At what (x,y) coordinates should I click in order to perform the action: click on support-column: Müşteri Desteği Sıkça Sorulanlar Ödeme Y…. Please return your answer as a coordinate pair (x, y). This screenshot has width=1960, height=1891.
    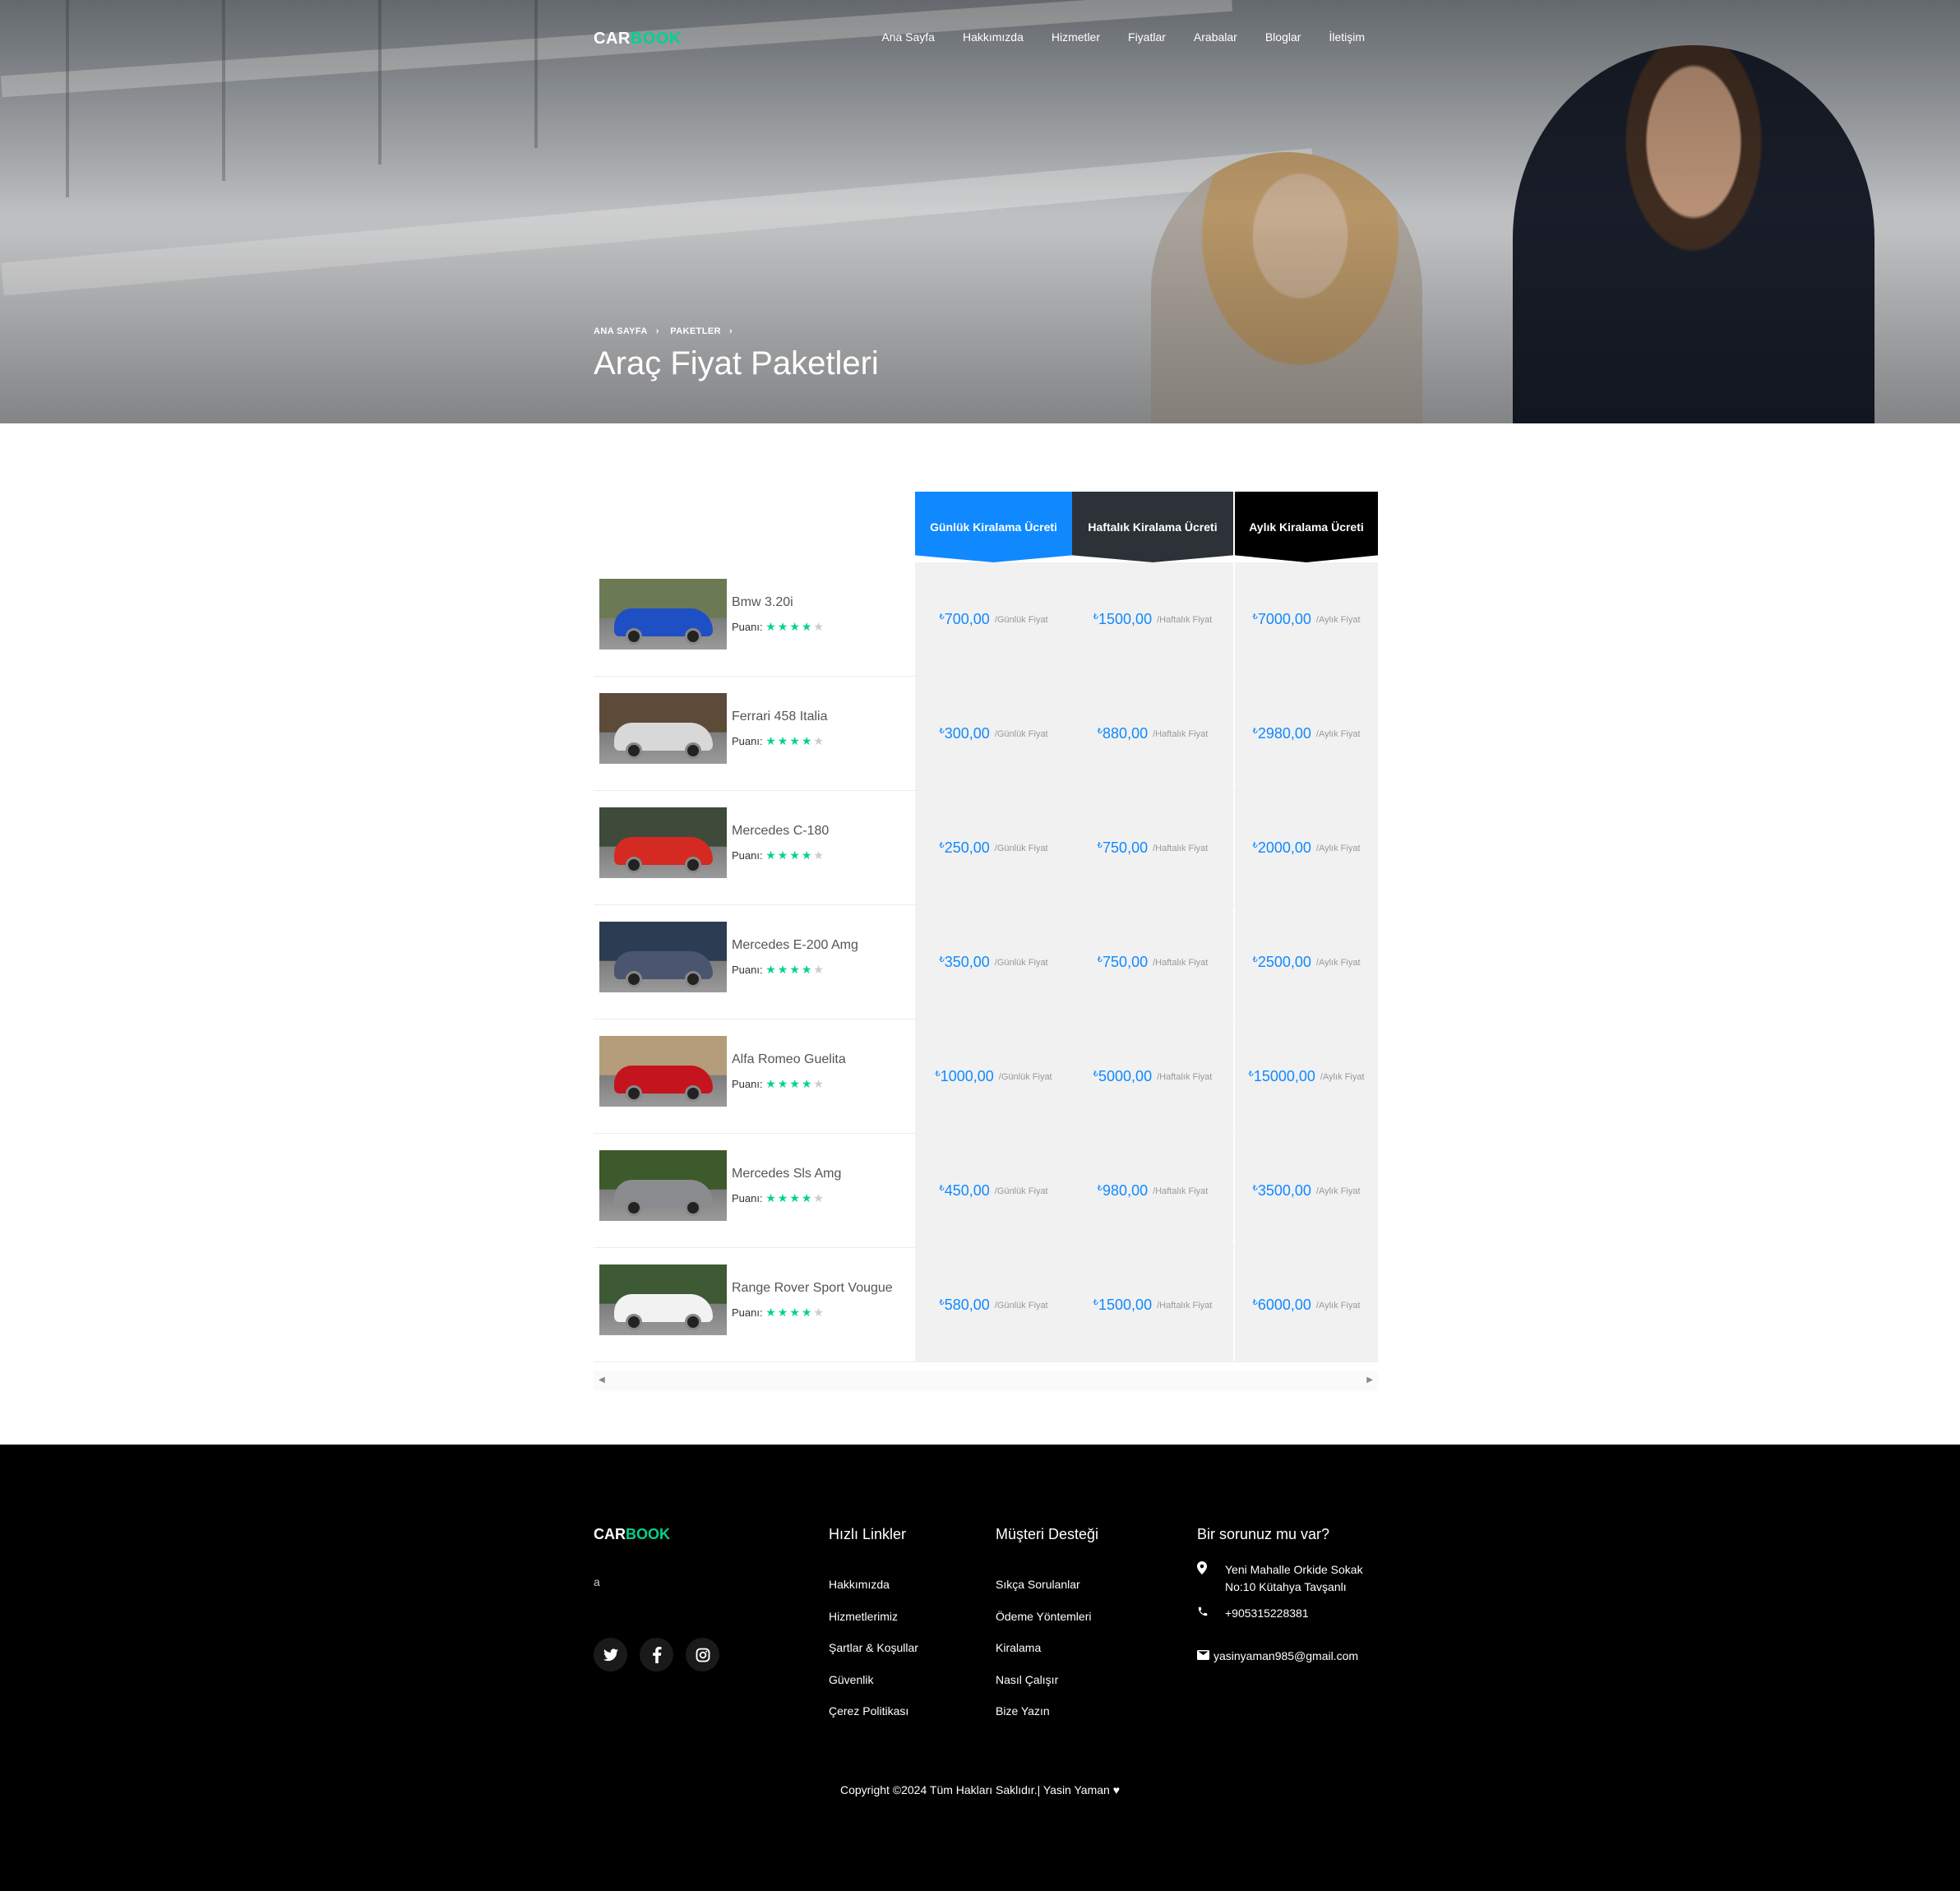
    Looking at the image, I should click on (1047, 1631).